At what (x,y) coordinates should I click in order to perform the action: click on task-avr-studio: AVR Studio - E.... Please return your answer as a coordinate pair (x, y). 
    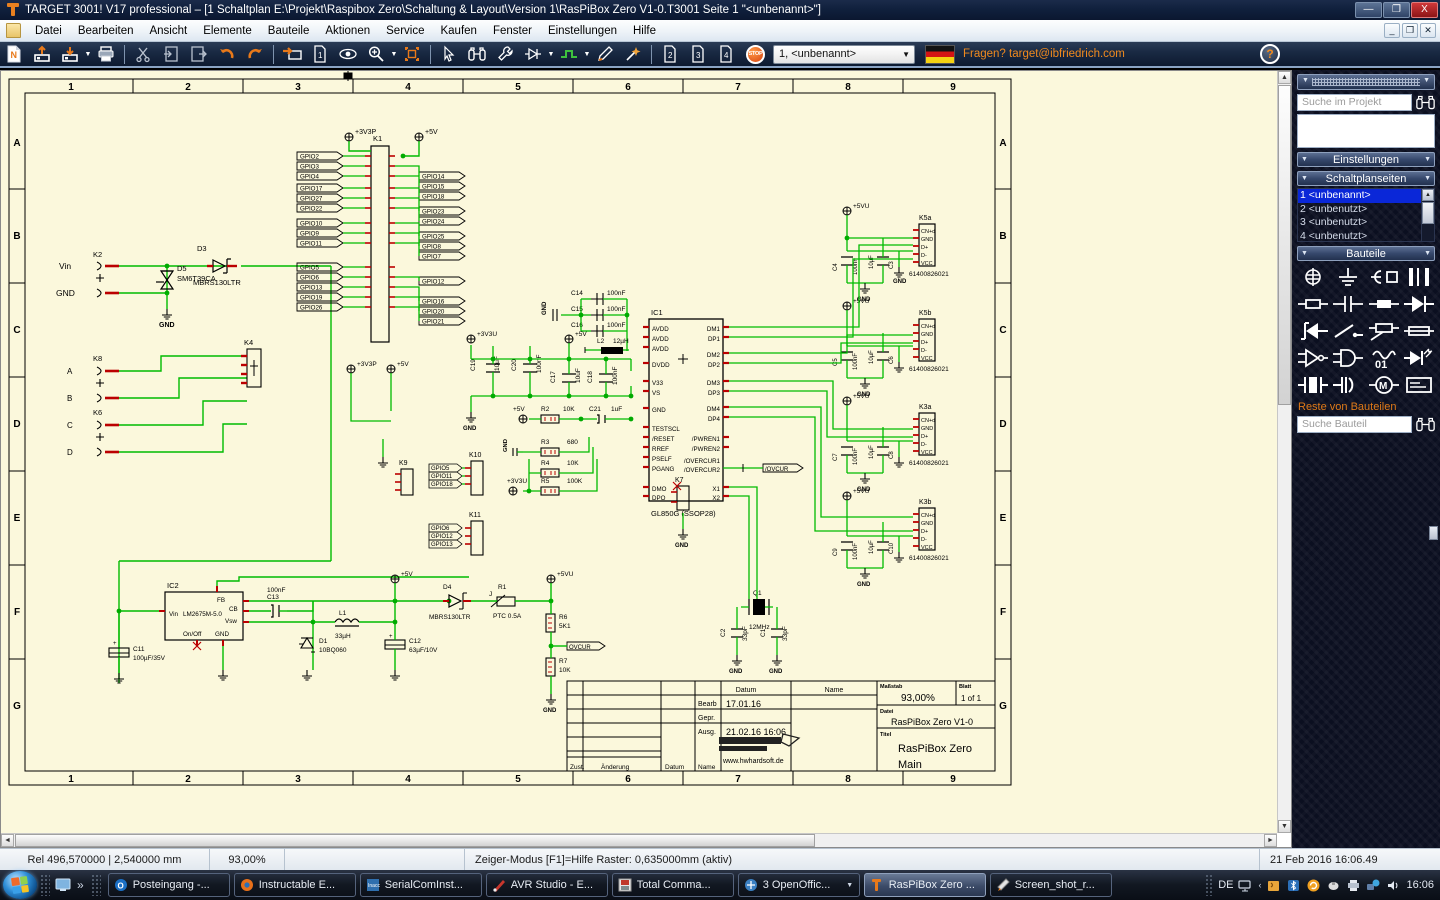
    Looking at the image, I should click on (546, 885).